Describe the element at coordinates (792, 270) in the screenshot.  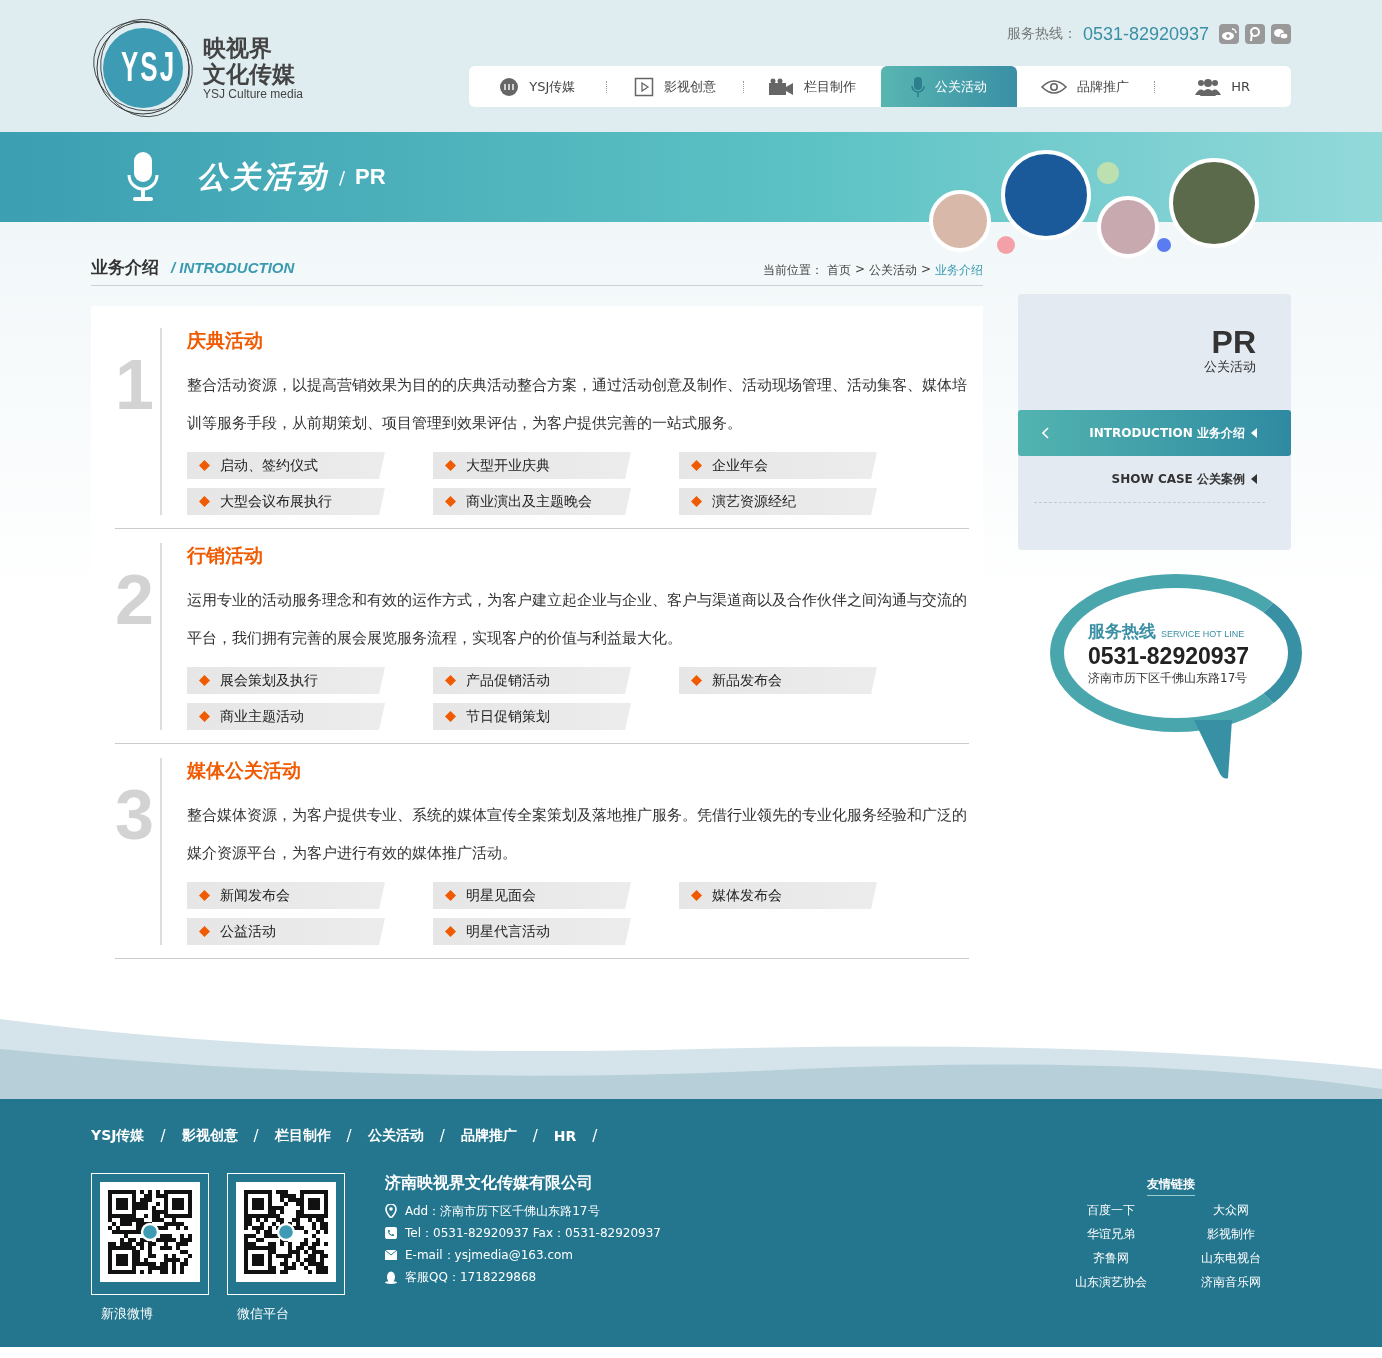
I see `breadcrumb-label: 当前位置：` at that location.